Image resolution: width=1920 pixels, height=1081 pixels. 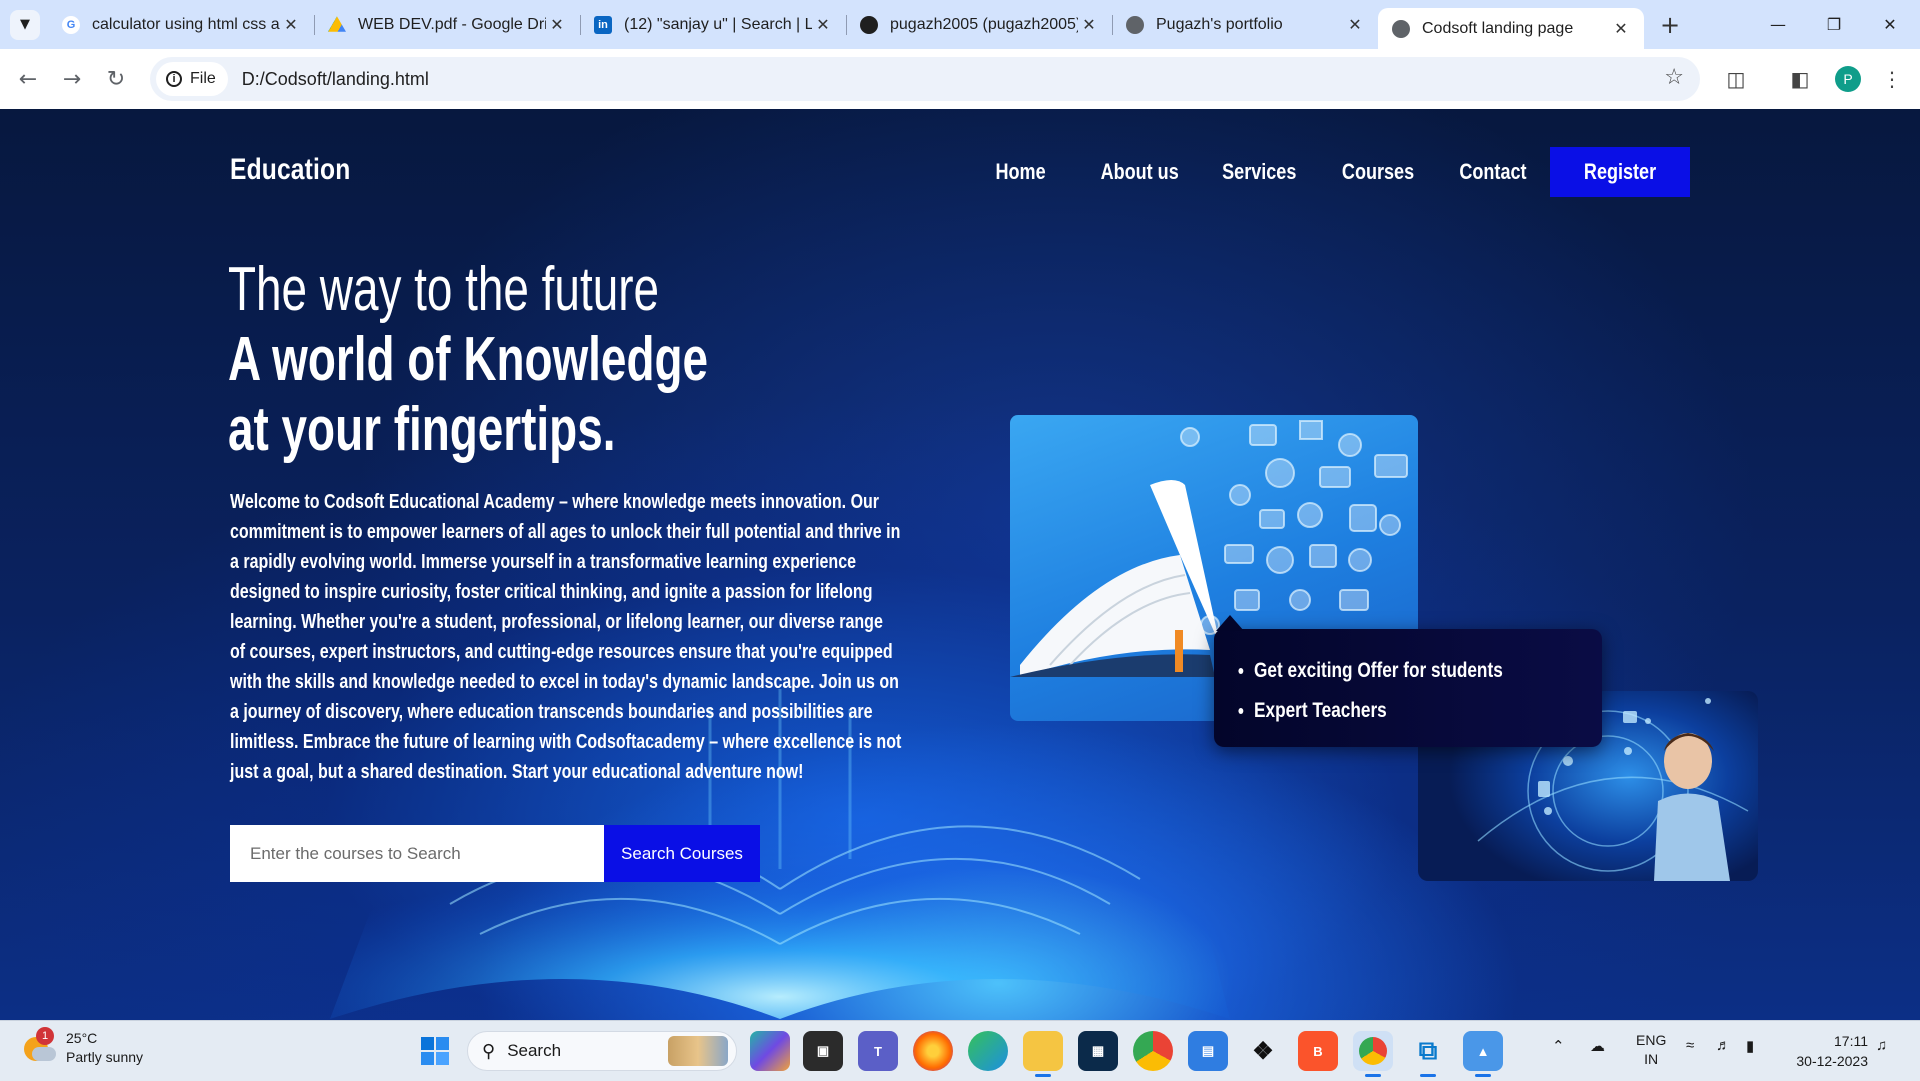 What do you see at coordinates (1834, 24) in the screenshot?
I see `restore-button: ❐` at bounding box center [1834, 24].